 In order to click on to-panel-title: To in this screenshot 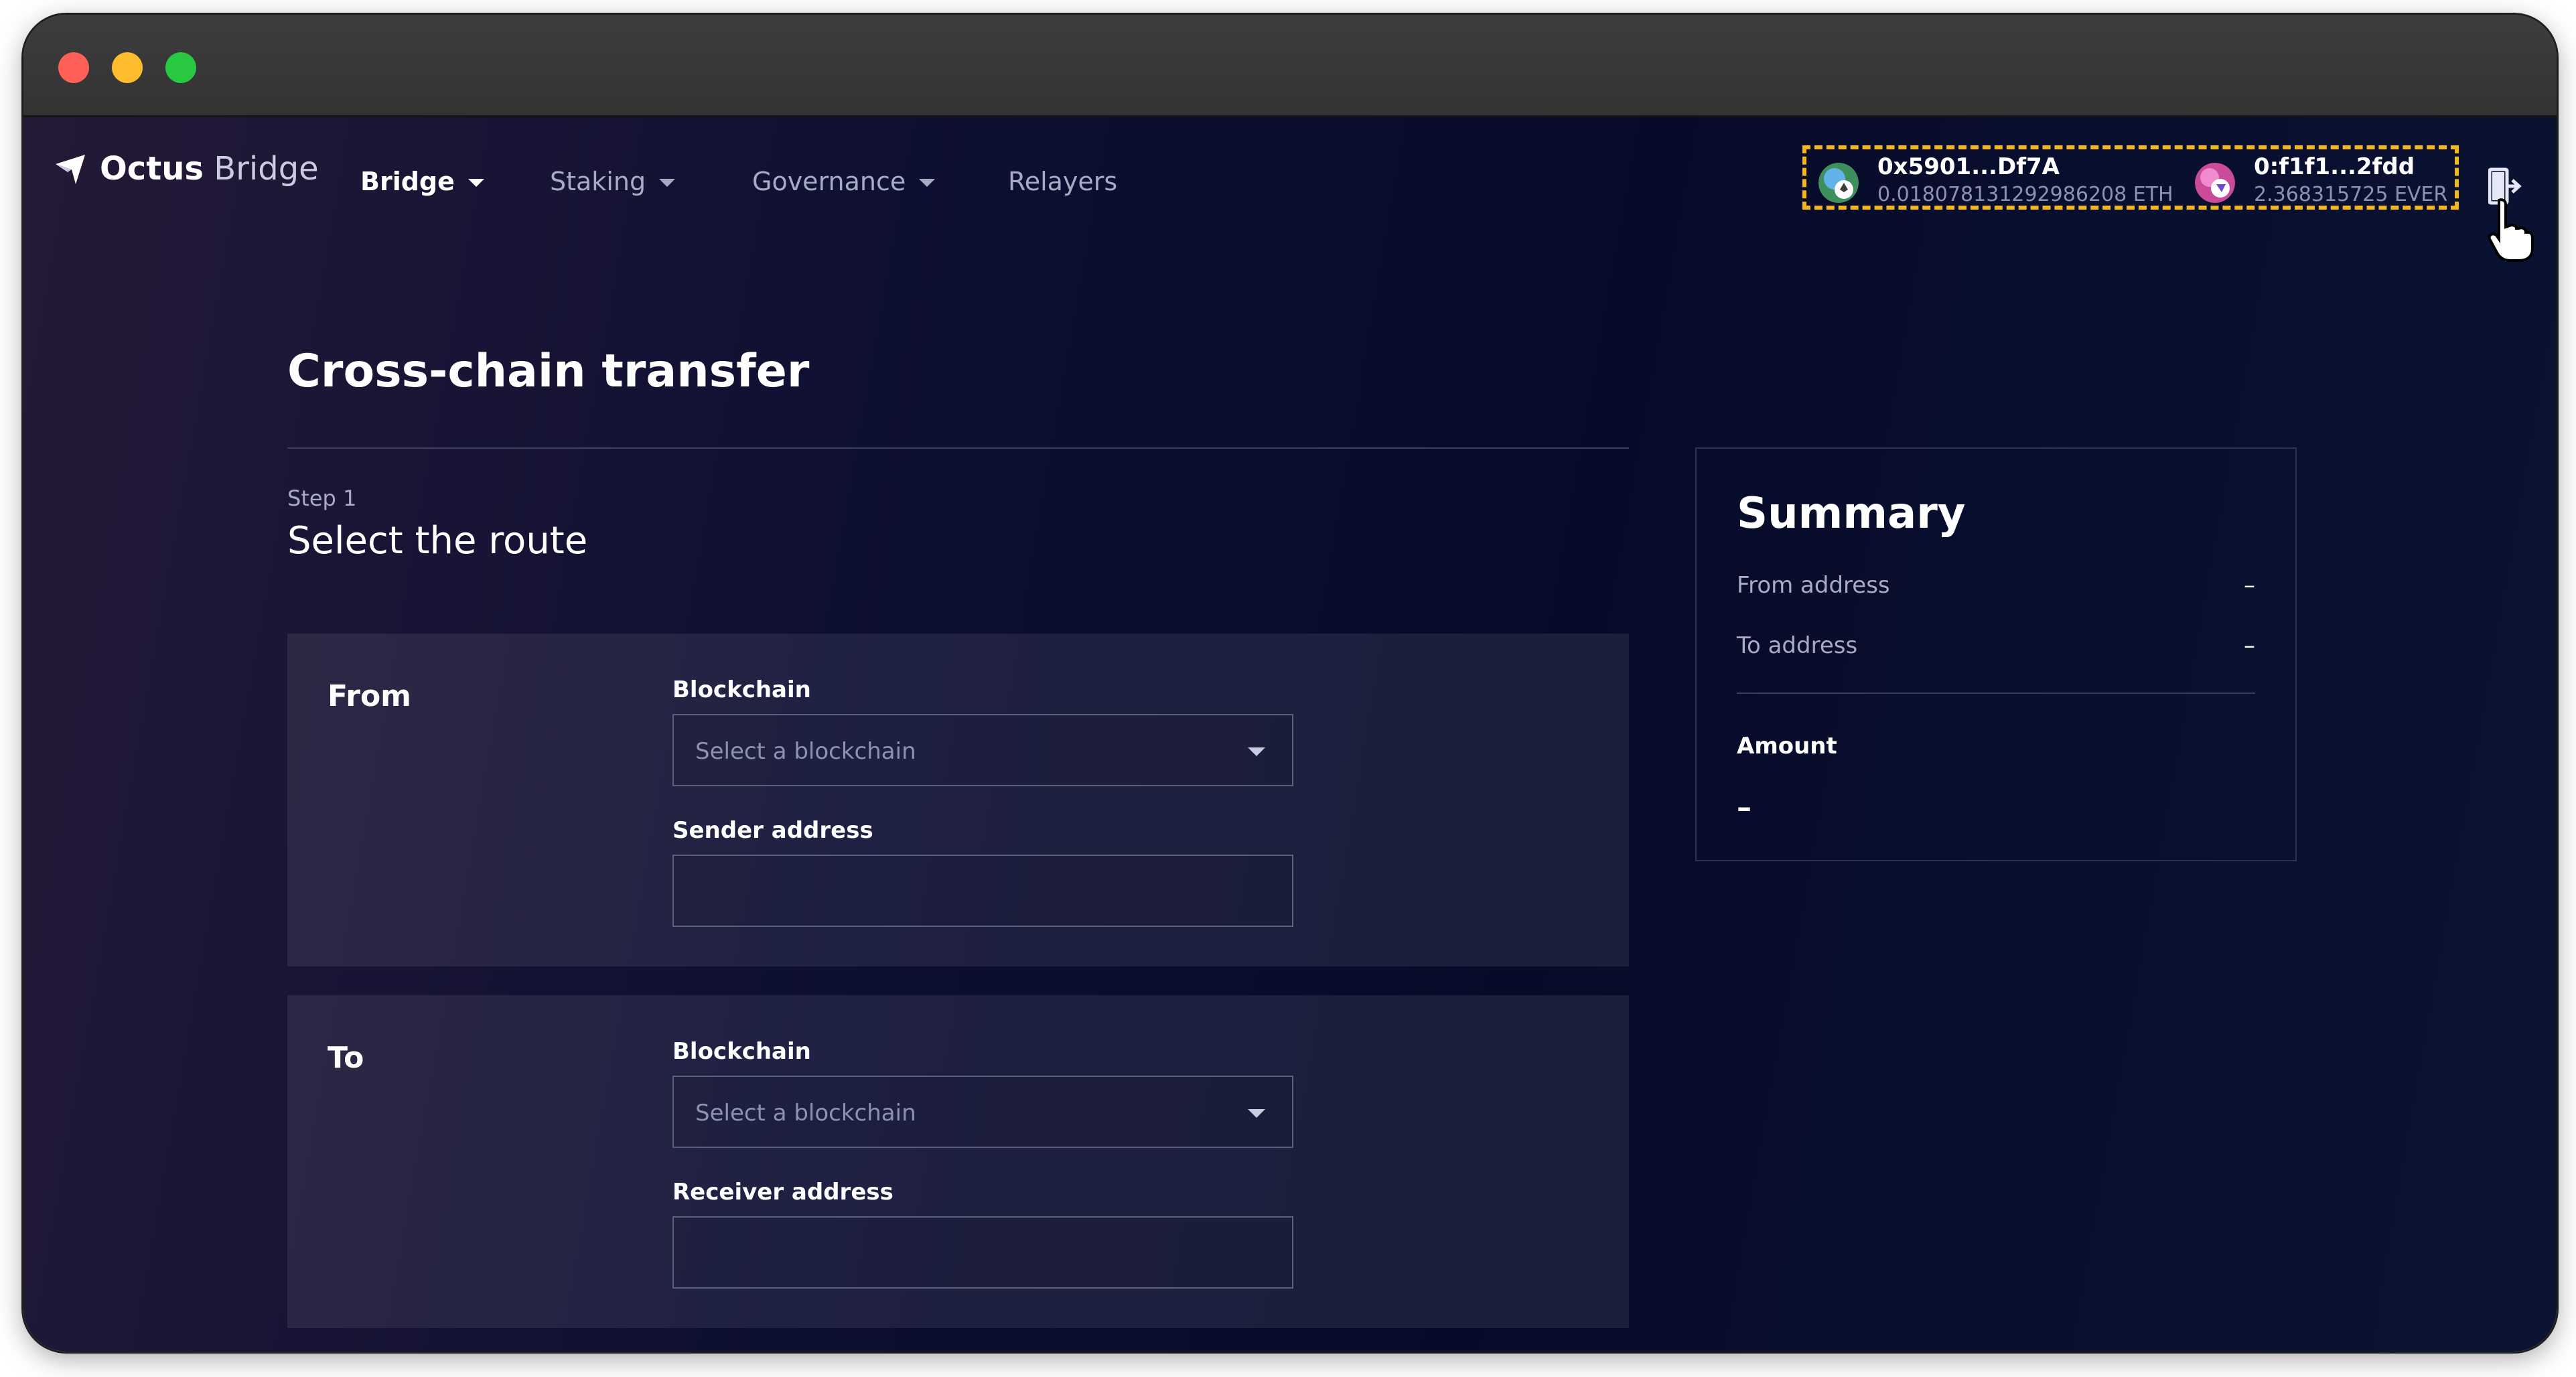, I will do `click(346, 1058)`.